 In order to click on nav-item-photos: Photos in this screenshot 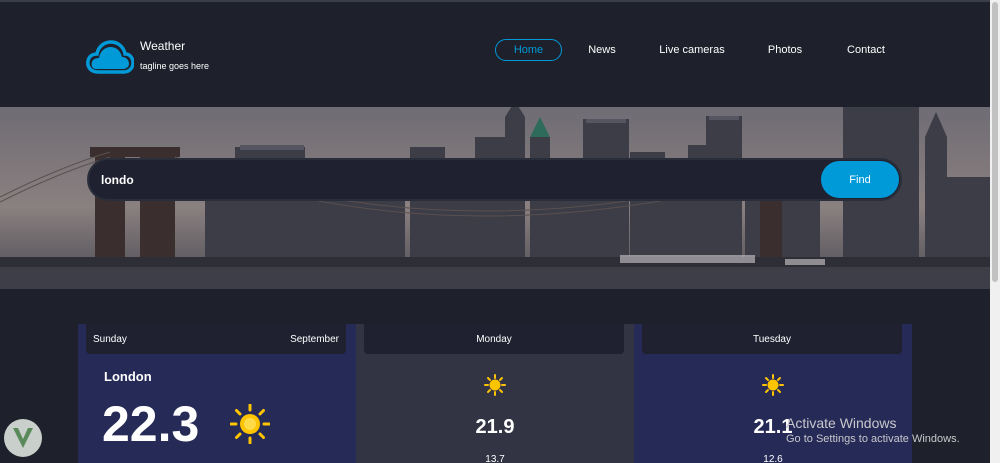, I will do `click(785, 50)`.